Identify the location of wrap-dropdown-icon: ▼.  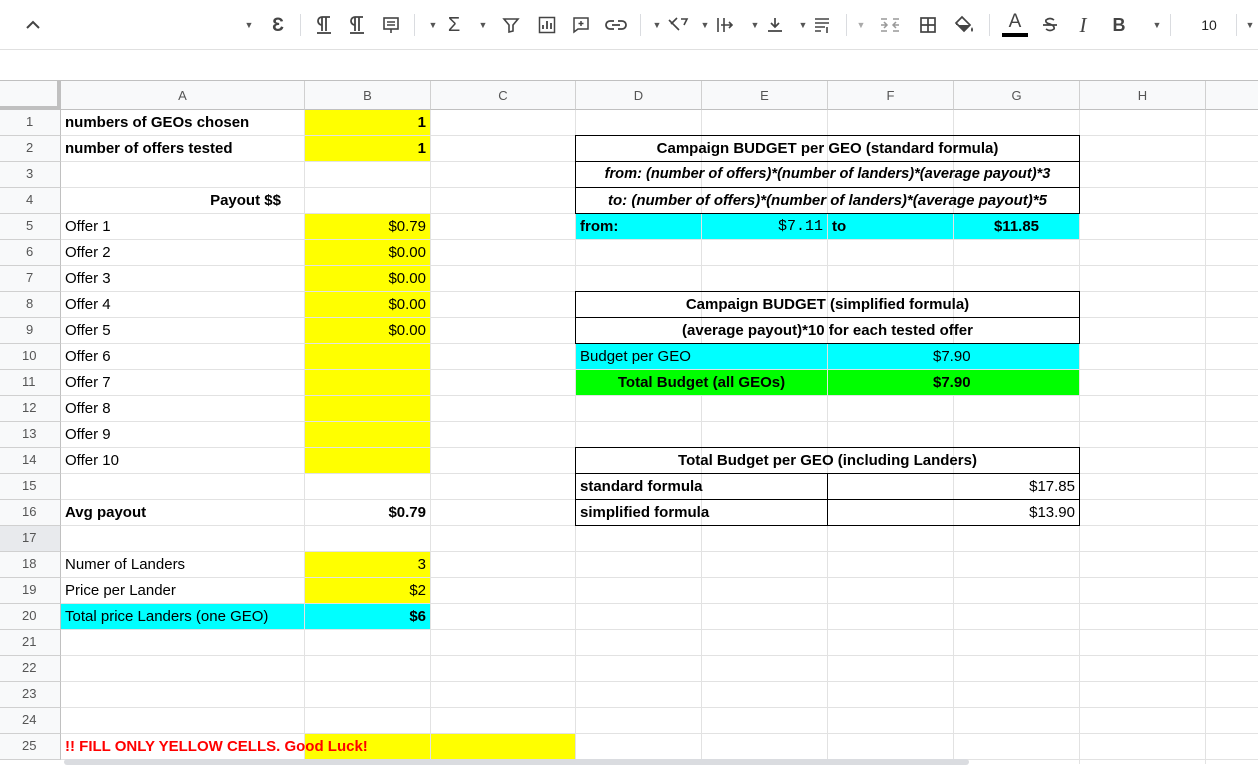
(803, 25).